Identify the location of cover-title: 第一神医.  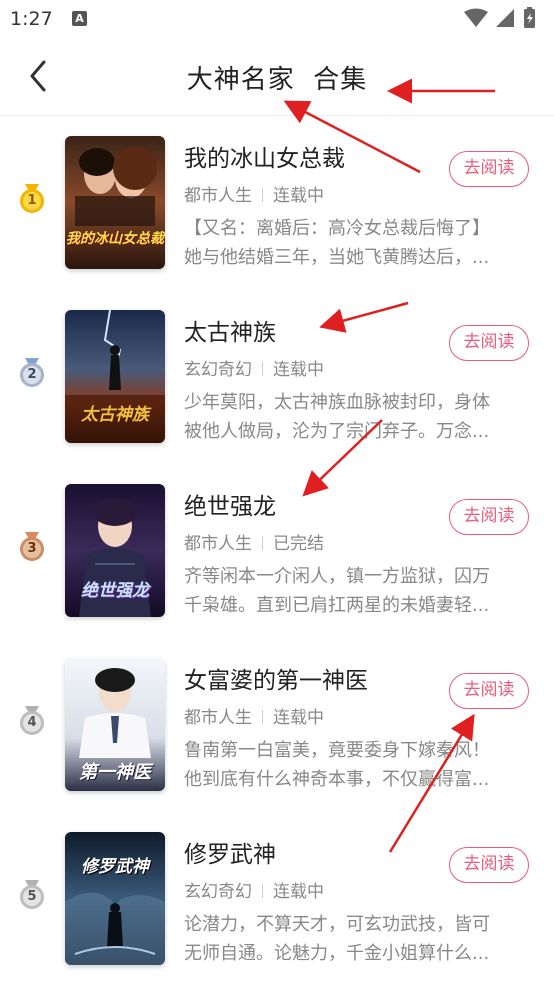
(115, 772).